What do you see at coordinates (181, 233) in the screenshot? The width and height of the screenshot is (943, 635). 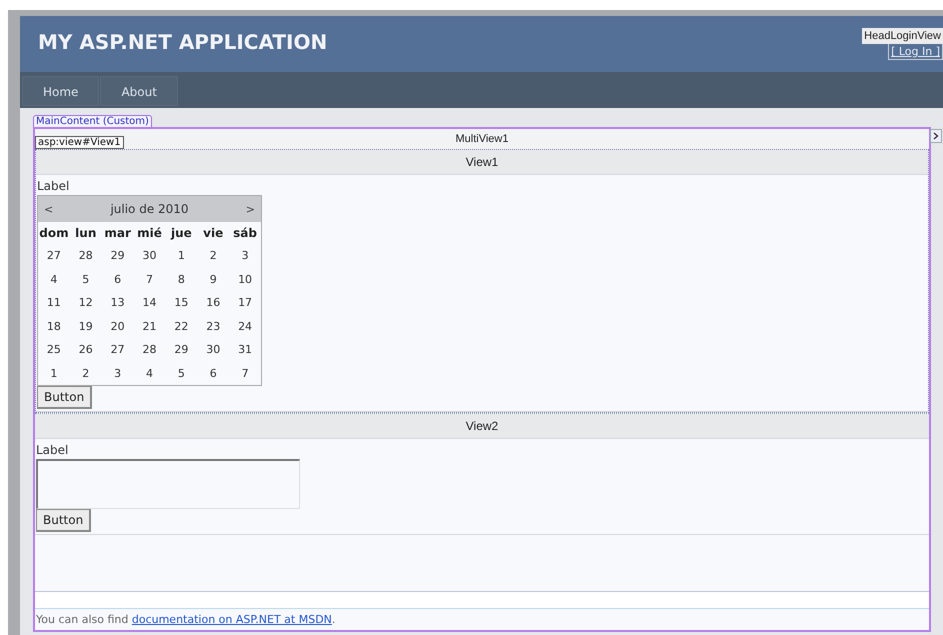 I see `weekday-label: jue` at bounding box center [181, 233].